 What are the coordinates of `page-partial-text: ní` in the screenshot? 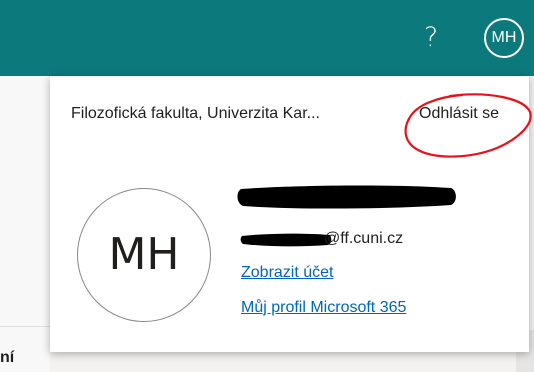 It's located at (7, 357).